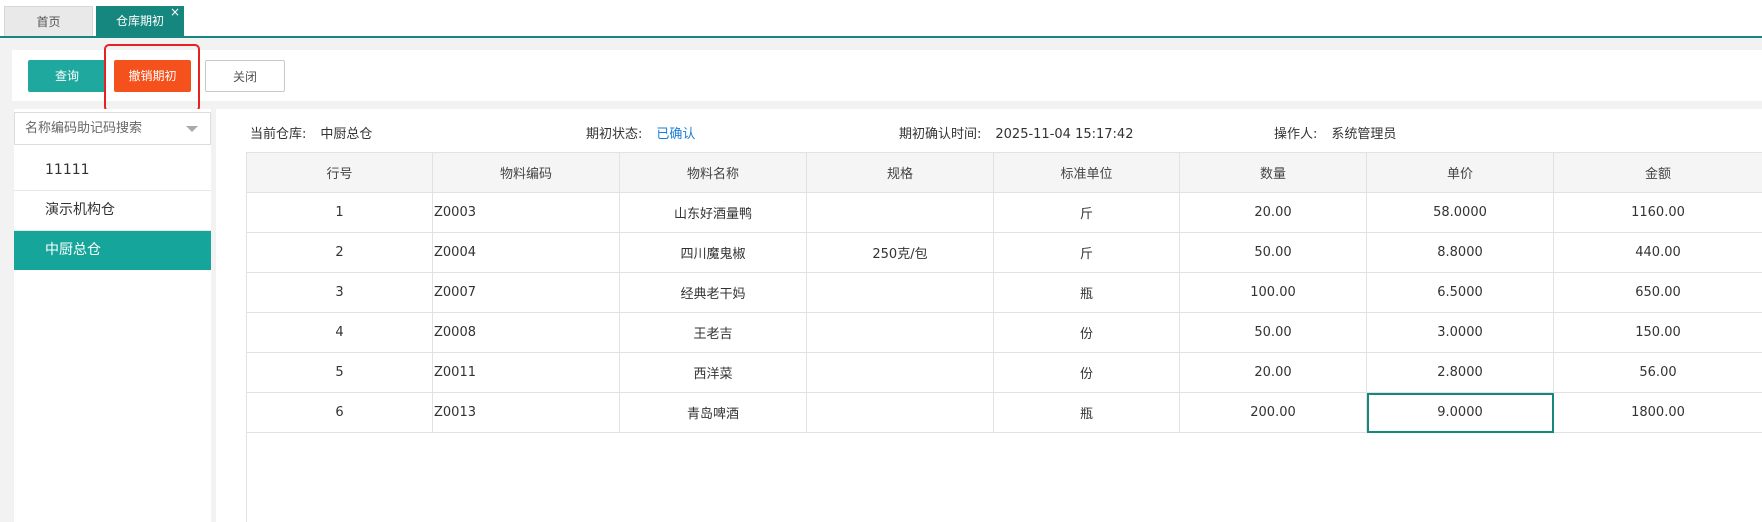 The image size is (1762, 522). What do you see at coordinates (346, 134) in the screenshot?
I see `current-warehouse-value: 中厨总仓` at bounding box center [346, 134].